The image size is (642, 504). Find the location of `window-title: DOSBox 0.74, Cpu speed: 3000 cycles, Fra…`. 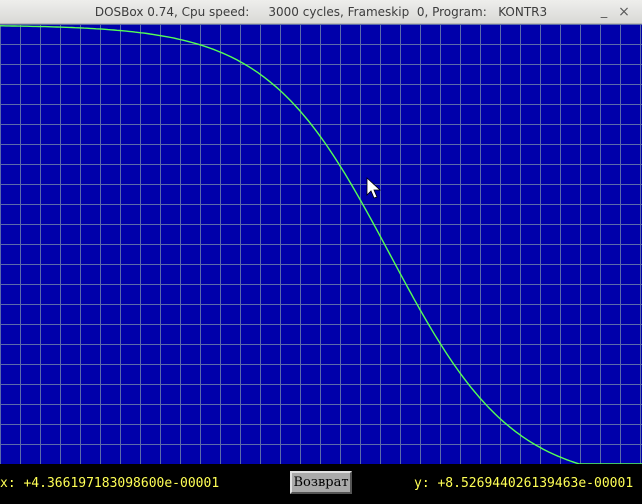

window-title: DOSBox 0.74, Cpu speed: 3000 cycles, Fra… is located at coordinates (321, 12).